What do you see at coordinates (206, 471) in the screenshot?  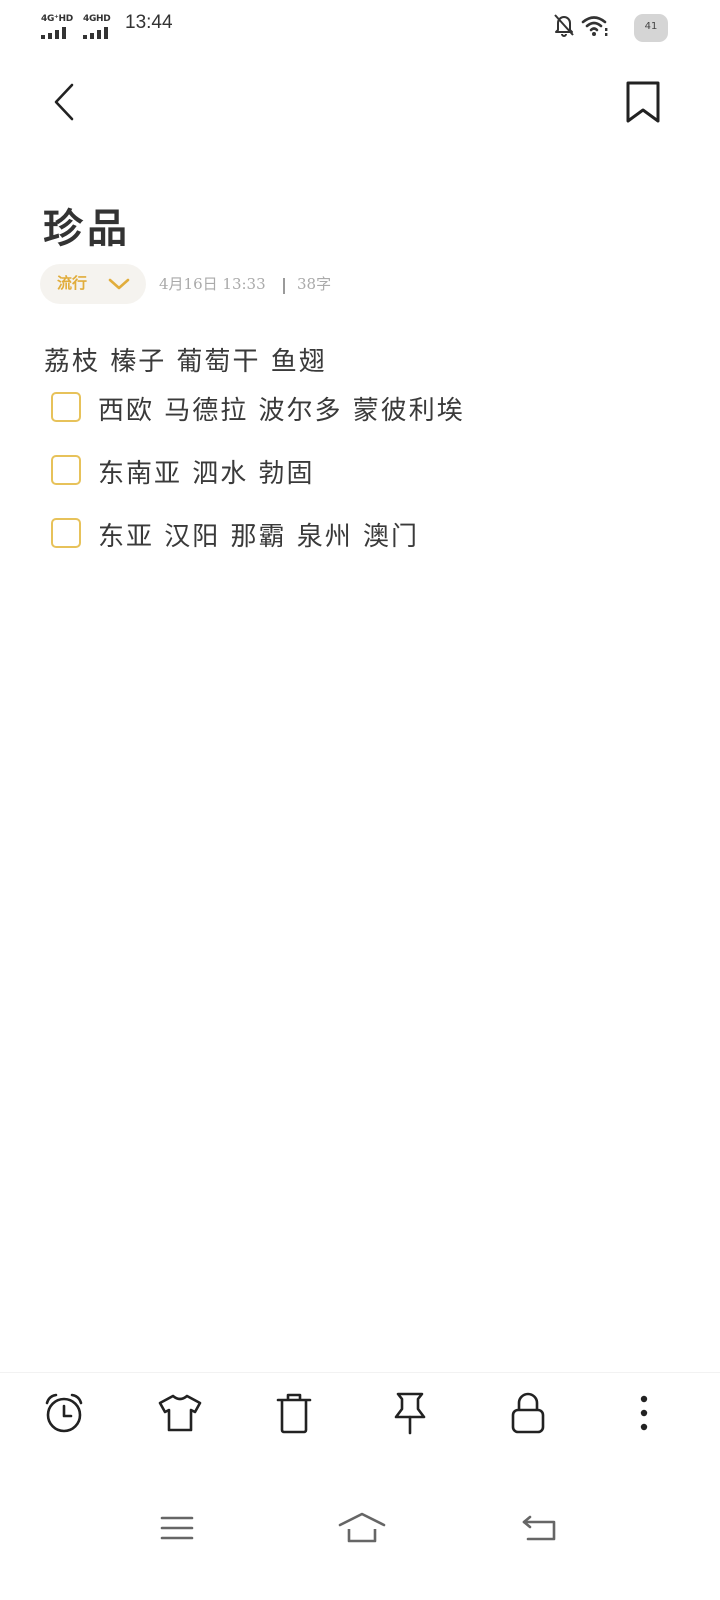 I see `checklist-item-text: 东南亚 泗水 勃固` at bounding box center [206, 471].